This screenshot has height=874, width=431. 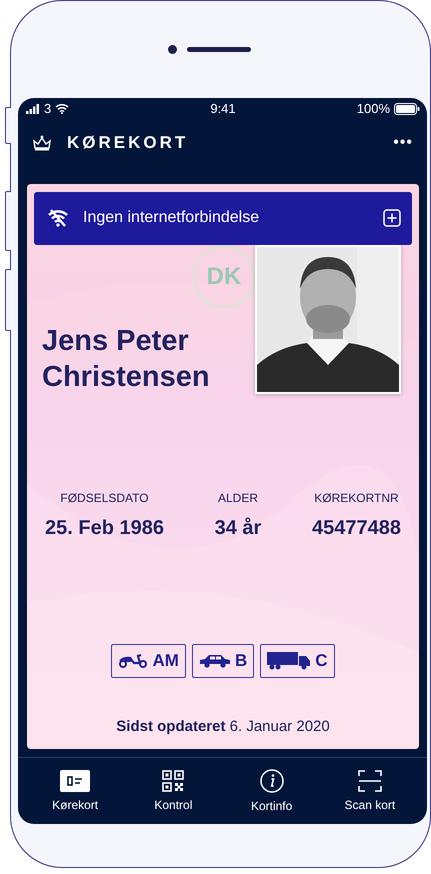 I want to click on field-value: 34 år, so click(x=238, y=528).